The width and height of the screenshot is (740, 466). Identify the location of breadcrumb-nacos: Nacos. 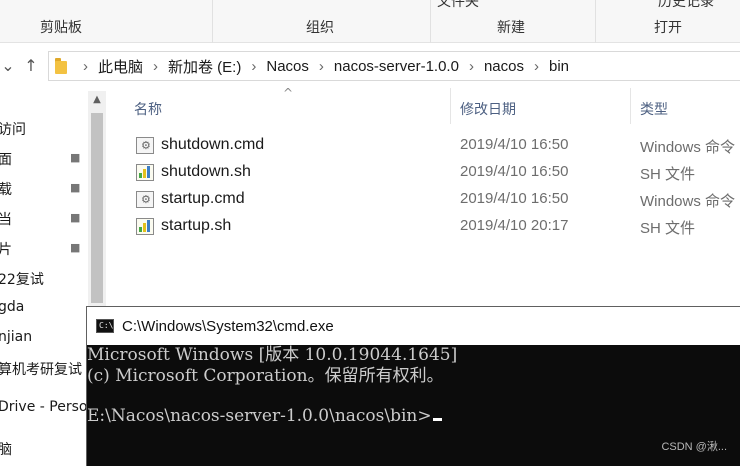
(287, 66).